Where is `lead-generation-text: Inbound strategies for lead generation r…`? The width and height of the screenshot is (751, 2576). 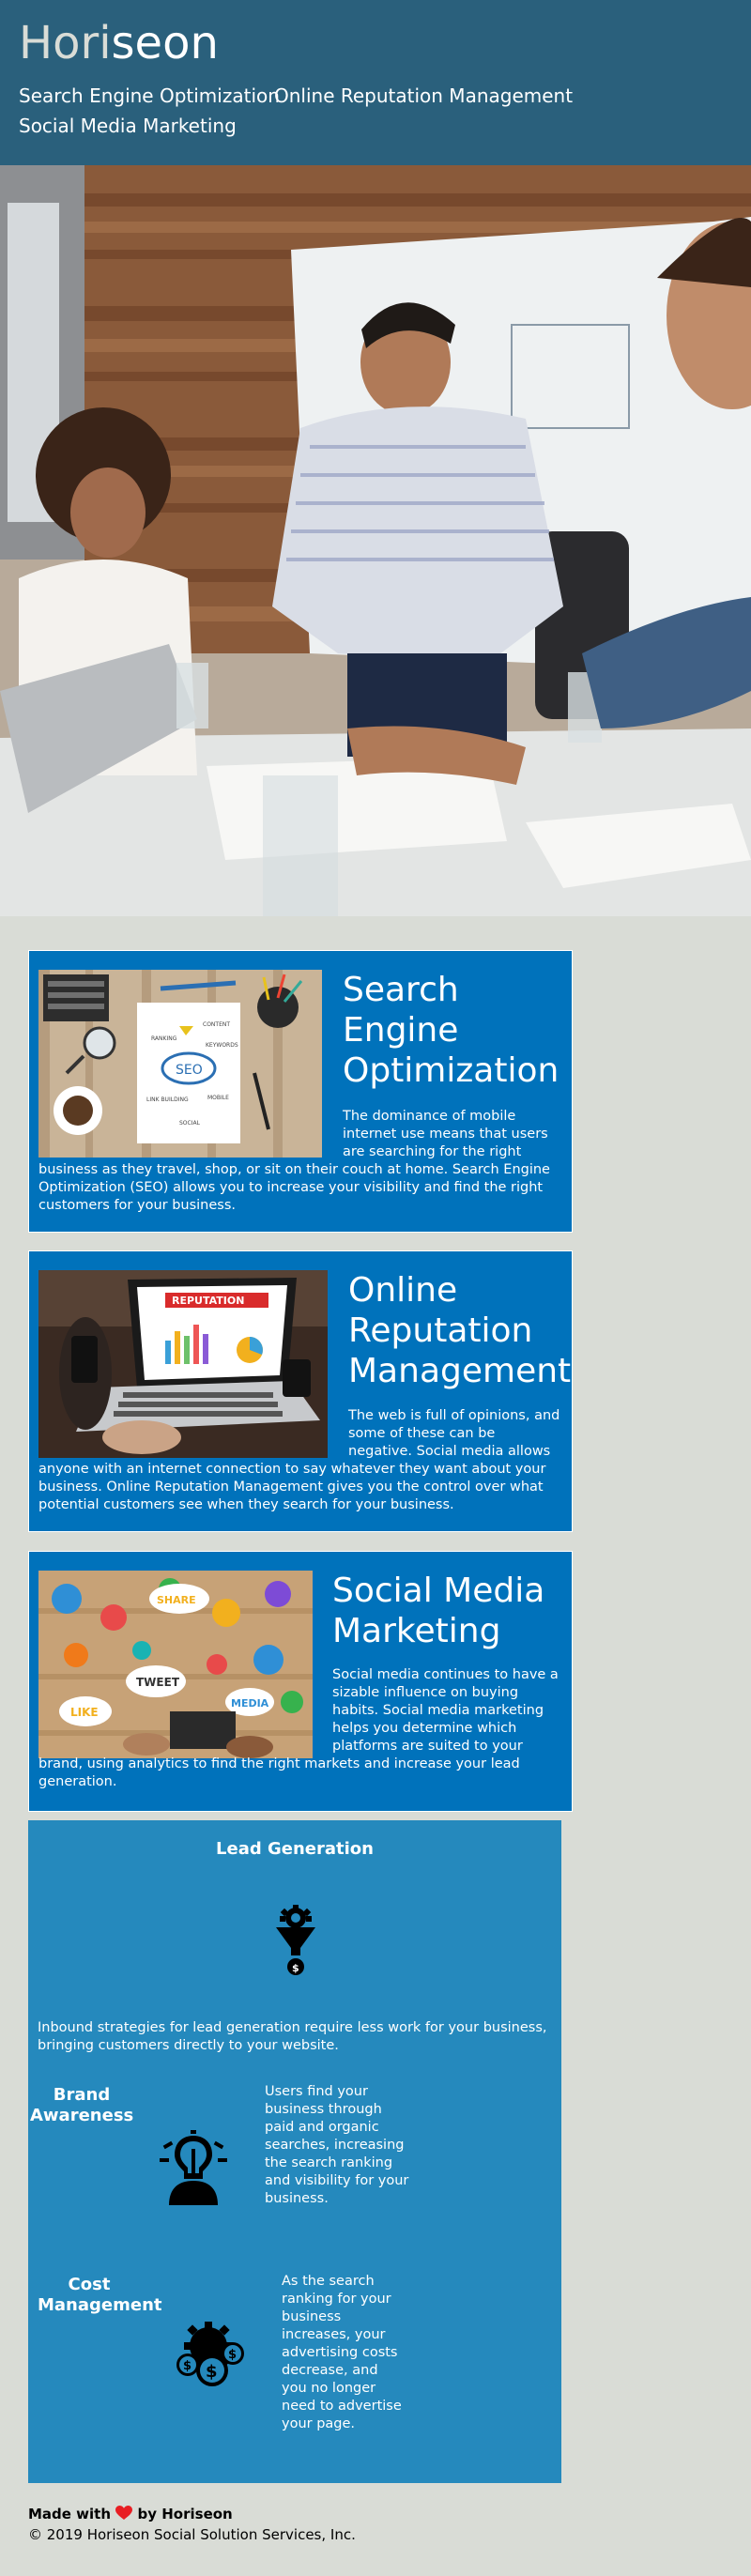 lead-generation-text: Inbound strategies for lead generation r… is located at coordinates (292, 2037).